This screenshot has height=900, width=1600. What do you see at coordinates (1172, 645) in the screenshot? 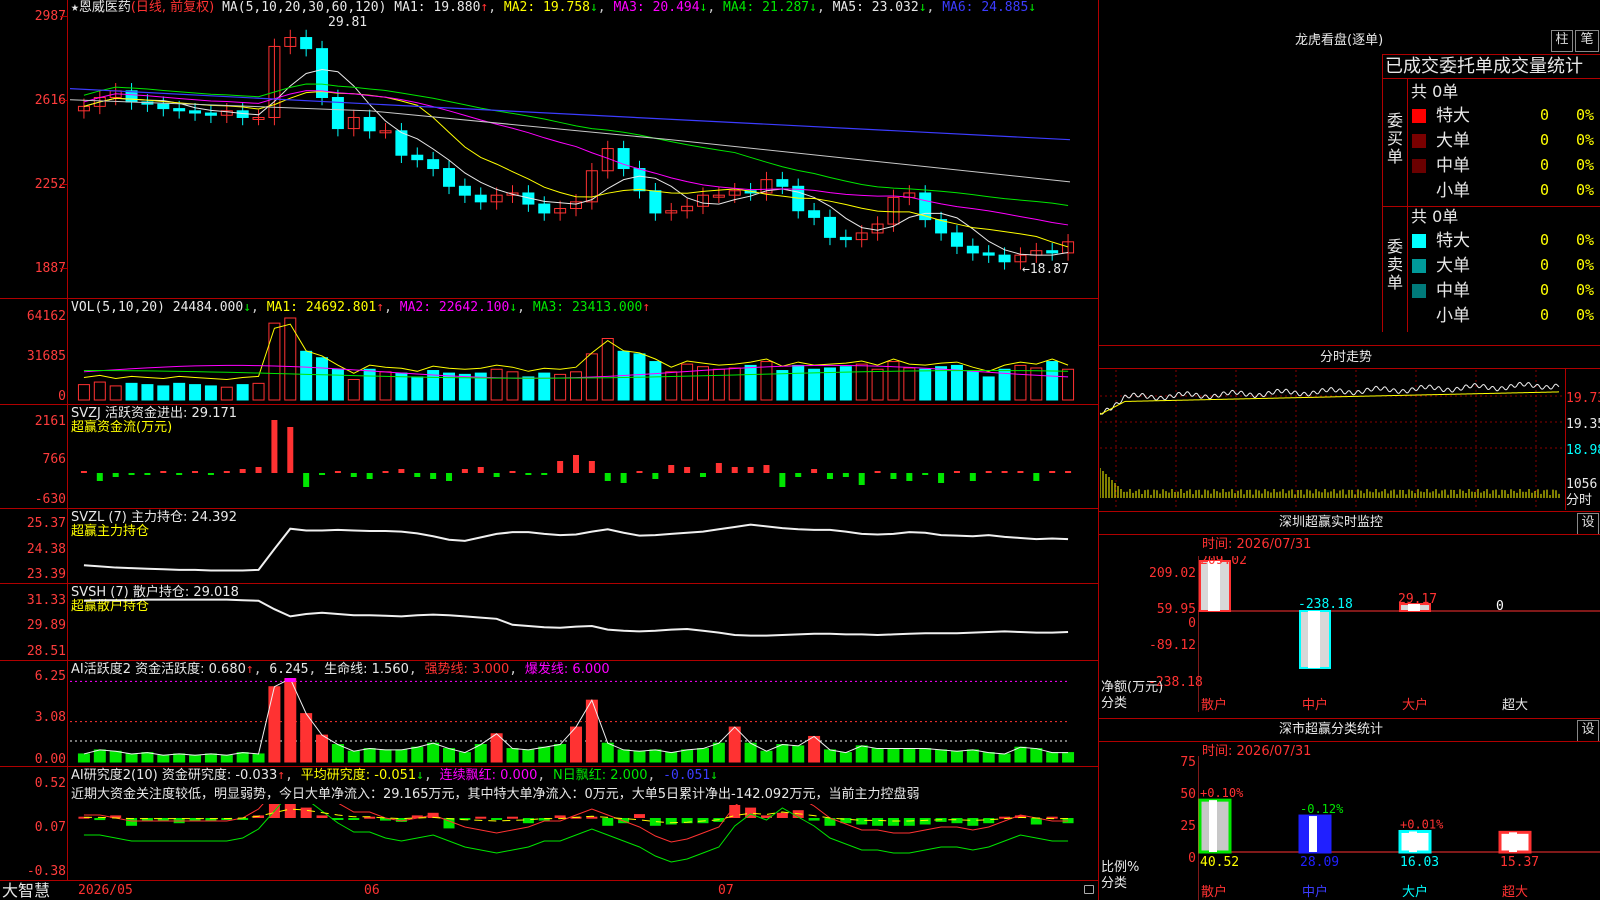
I see `monitor-axis-4: -89.12` at bounding box center [1172, 645].